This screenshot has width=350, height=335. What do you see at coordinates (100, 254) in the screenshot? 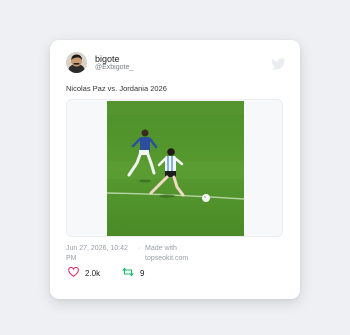
I see `tweet-date: Jun 27, 2026, 10:42 PM` at bounding box center [100, 254].